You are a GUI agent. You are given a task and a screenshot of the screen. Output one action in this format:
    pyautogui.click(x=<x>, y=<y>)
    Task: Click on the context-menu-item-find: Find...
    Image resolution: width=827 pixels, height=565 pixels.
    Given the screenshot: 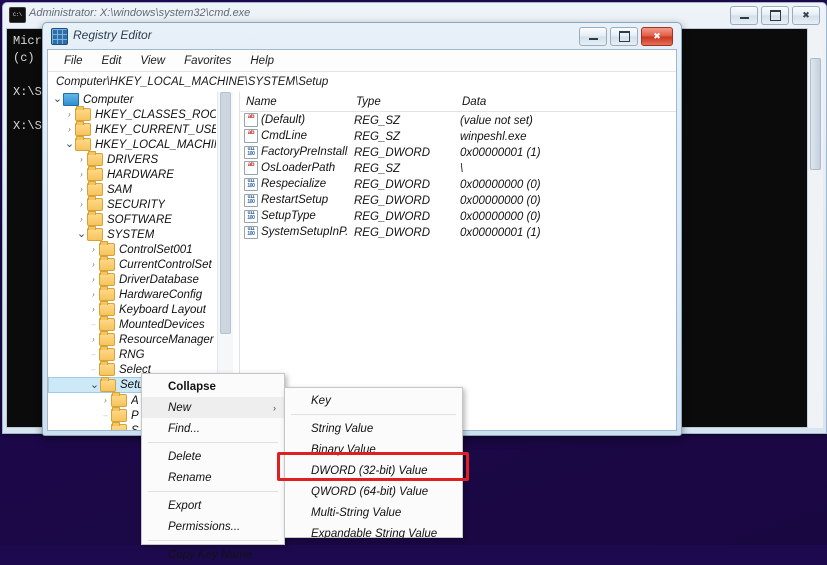 What is the action you would take?
    pyautogui.click(x=213, y=428)
    